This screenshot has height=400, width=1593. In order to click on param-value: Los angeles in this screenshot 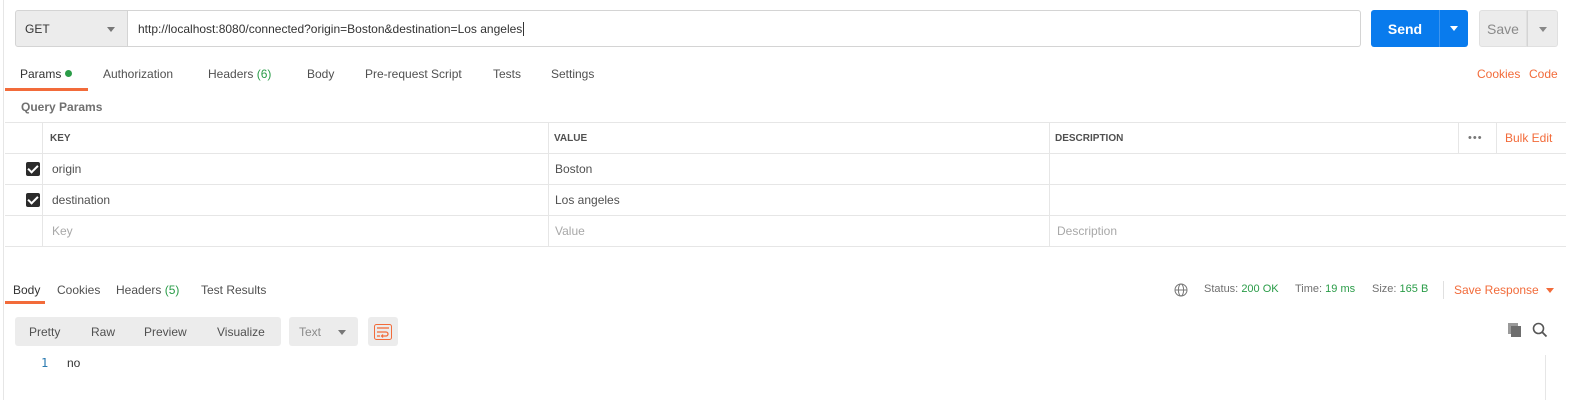, I will do `click(587, 200)`.